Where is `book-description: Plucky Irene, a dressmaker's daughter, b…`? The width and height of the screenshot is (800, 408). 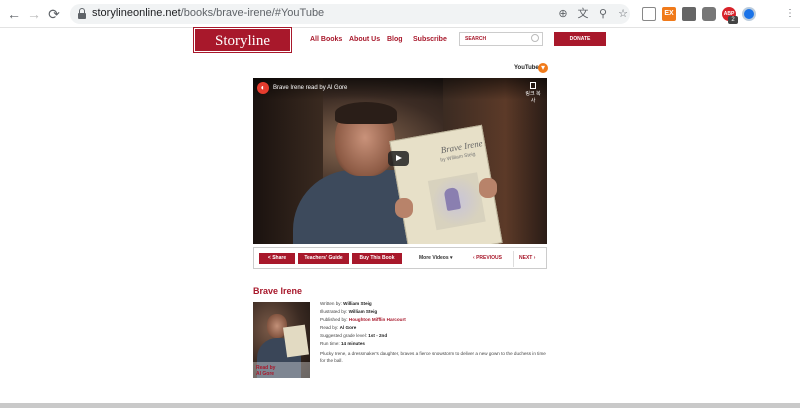
book-description: Plucky Irene, a dressmaker's daughter, b… is located at coordinates (433, 357).